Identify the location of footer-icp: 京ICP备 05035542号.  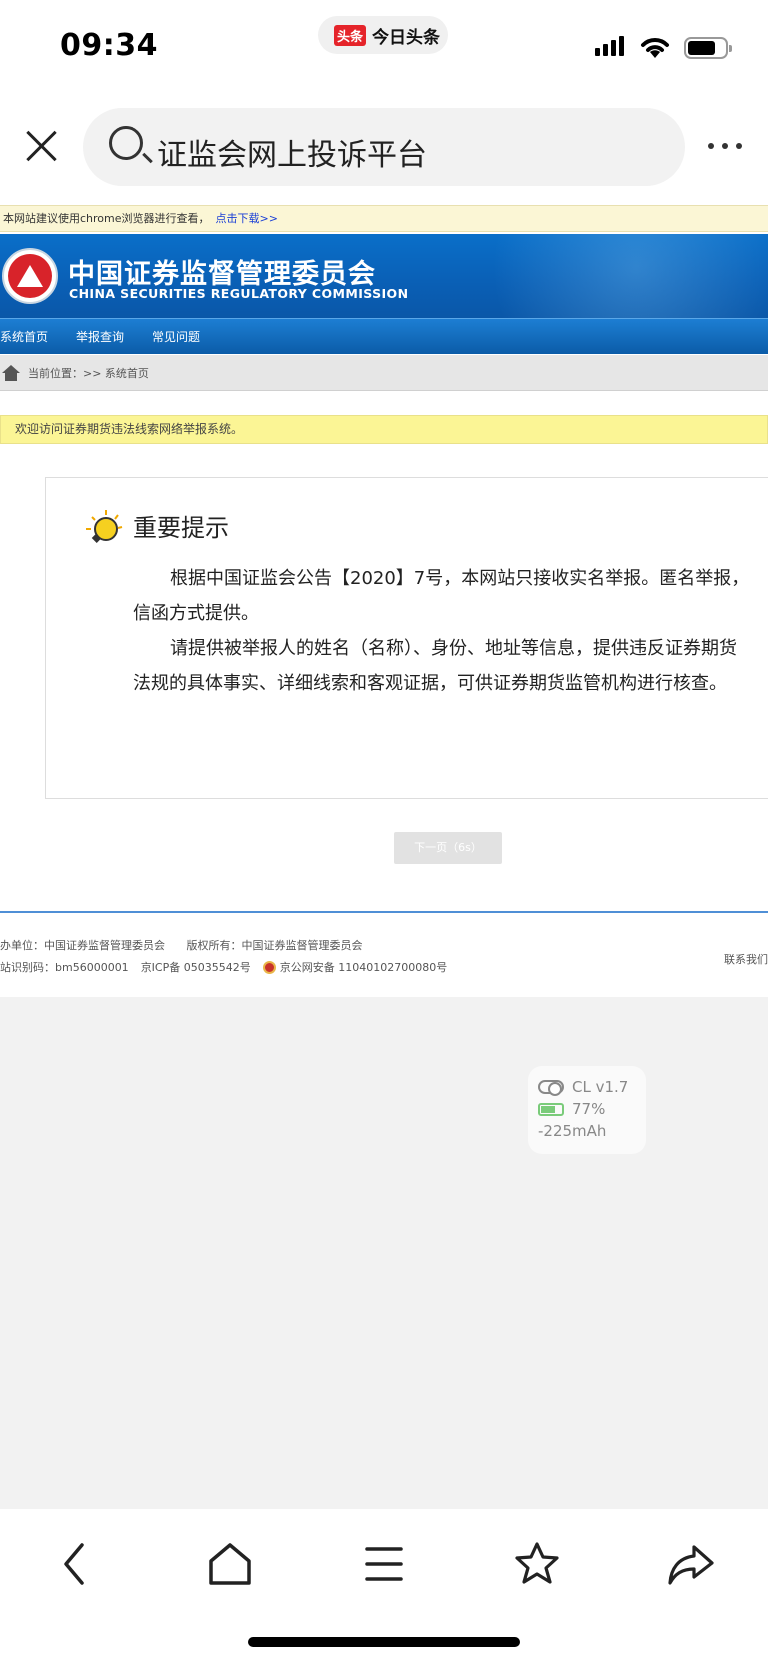
(196, 967).